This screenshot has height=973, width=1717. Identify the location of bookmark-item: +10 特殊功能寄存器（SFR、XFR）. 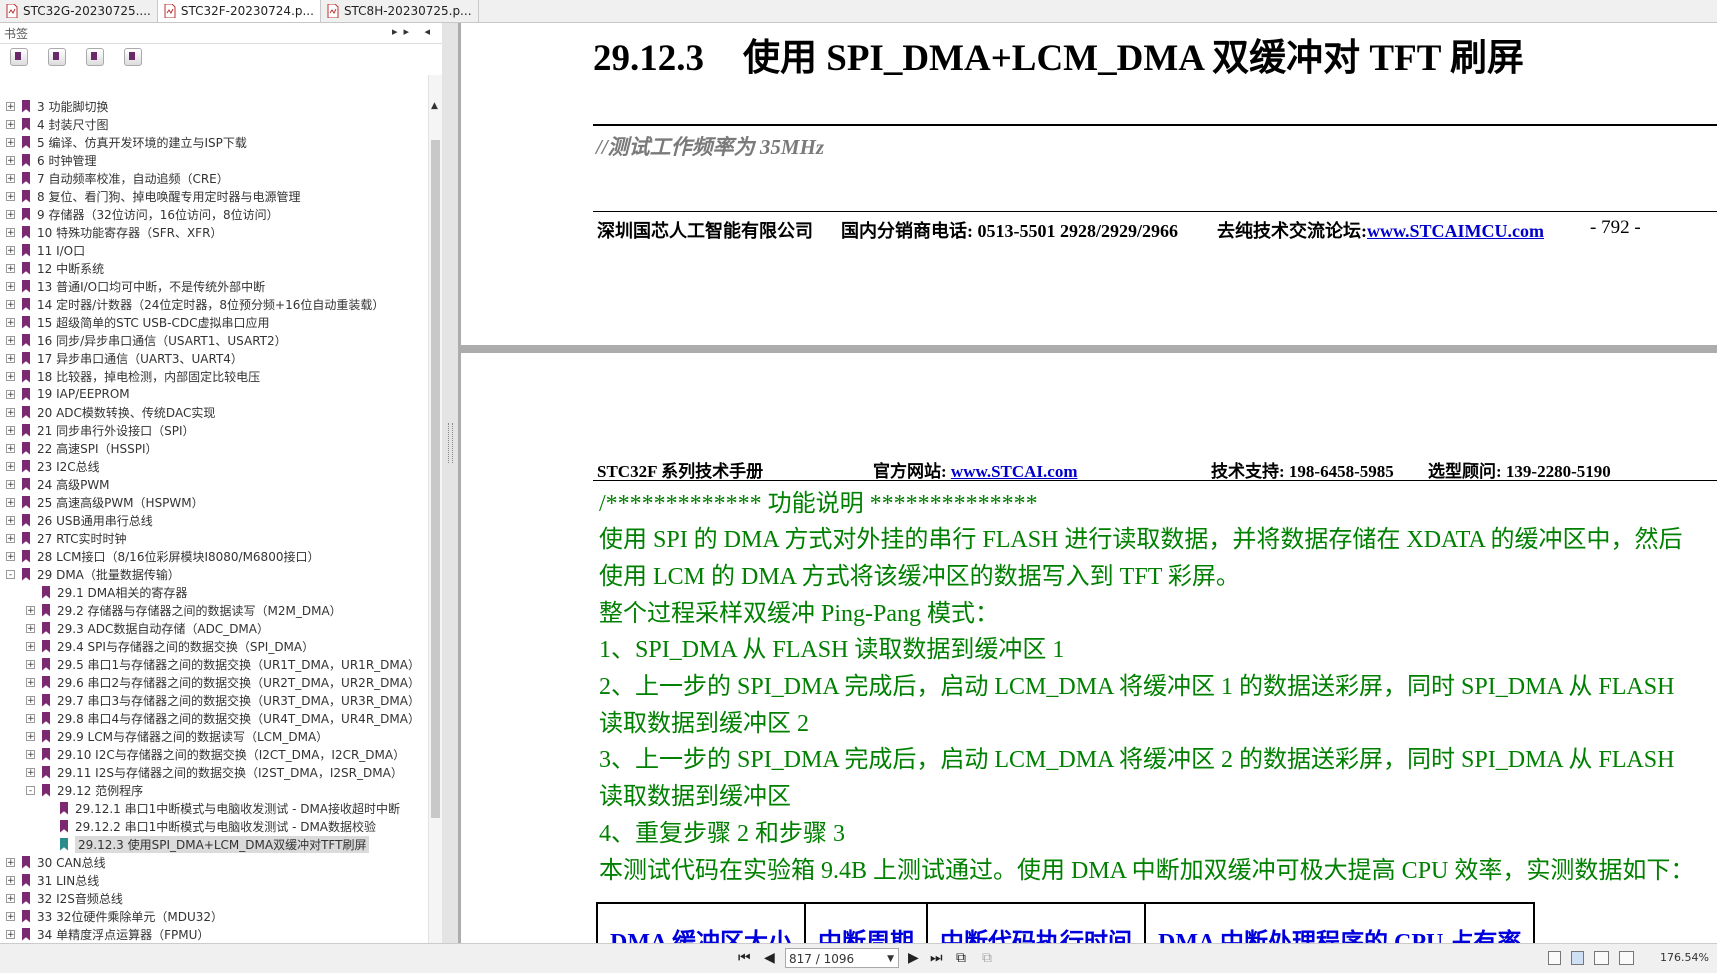
(114, 232).